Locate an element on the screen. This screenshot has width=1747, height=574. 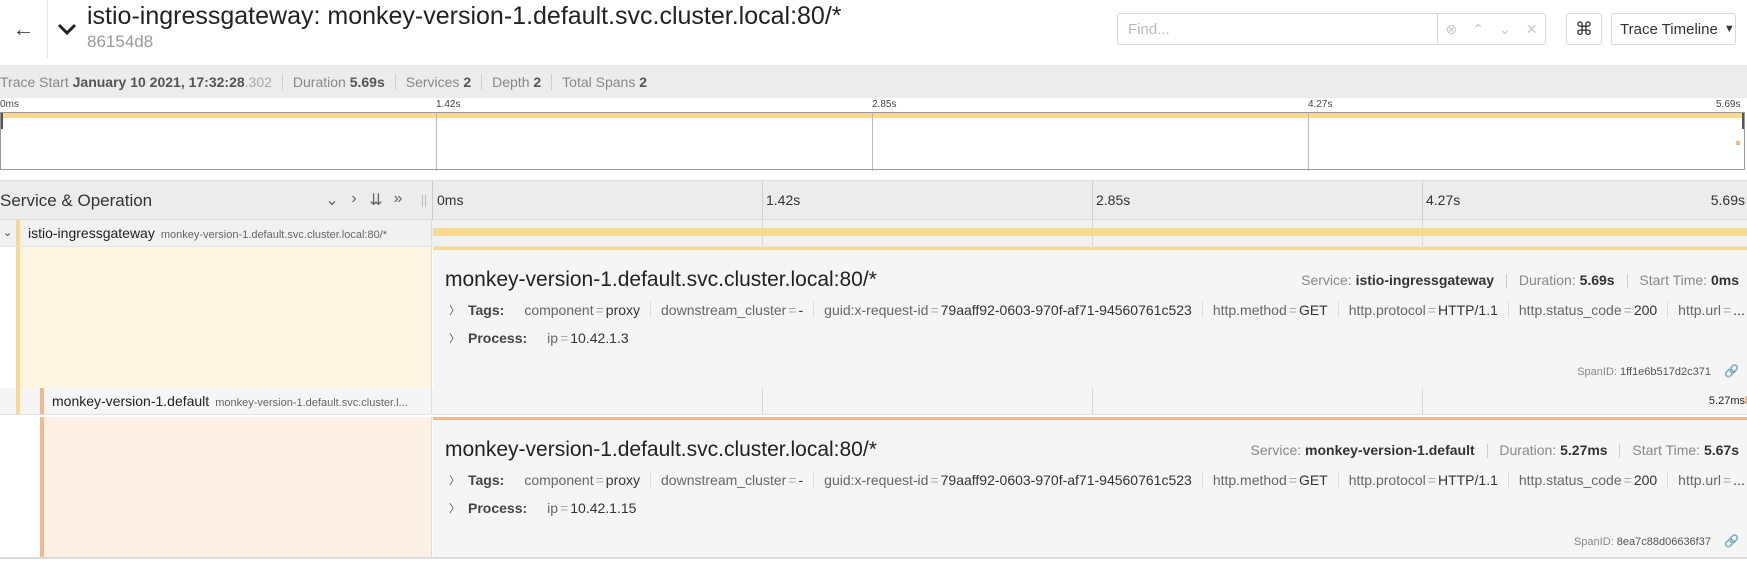
expand-one-icon: › is located at coordinates (354, 200).